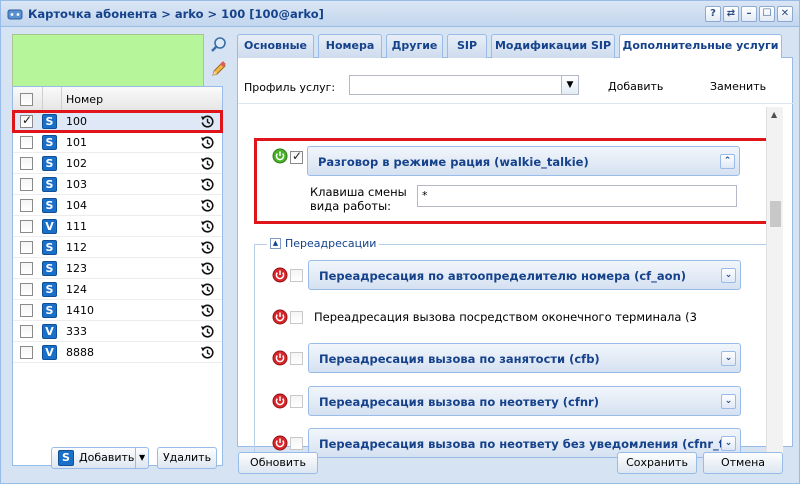 The height and width of the screenshot is (484, 800). I want to click on app-icon, so click(15, 14).